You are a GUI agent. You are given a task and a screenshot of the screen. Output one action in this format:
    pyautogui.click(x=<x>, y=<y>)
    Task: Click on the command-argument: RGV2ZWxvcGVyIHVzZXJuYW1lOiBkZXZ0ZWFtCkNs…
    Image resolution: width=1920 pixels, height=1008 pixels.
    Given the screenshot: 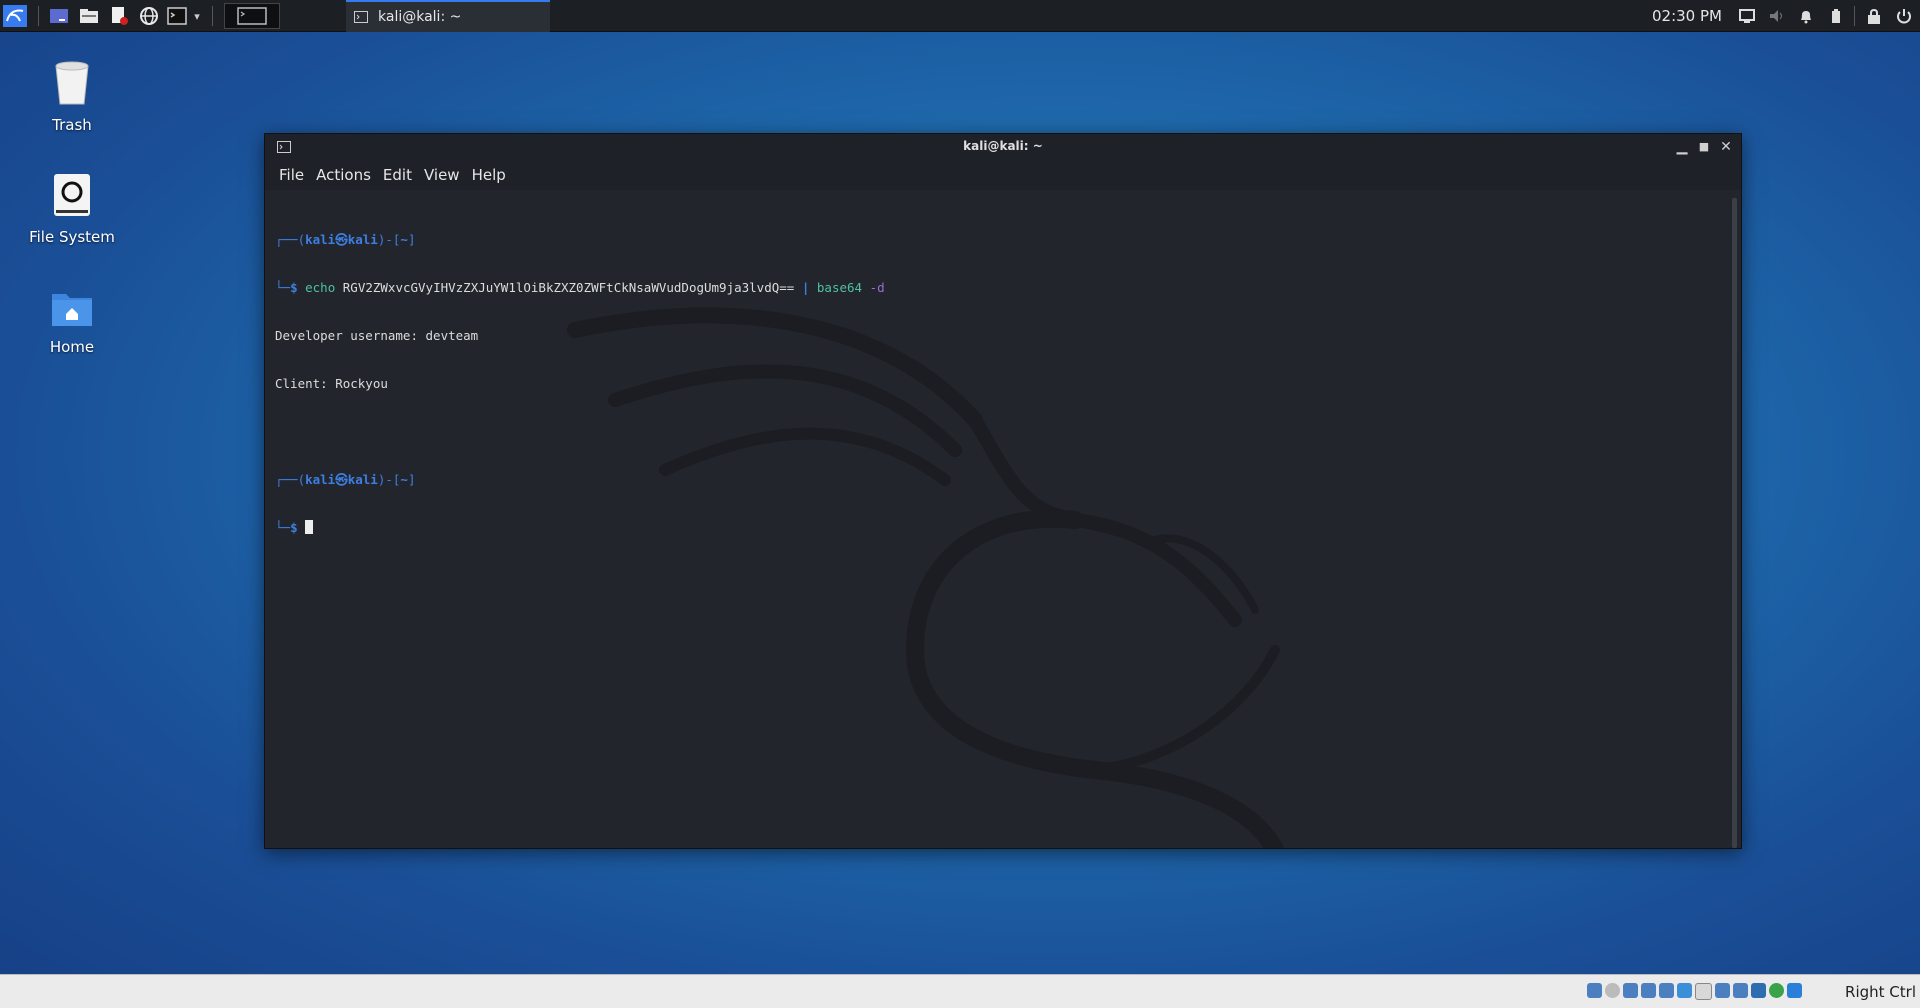 What is the action you would take?
    pyautogui.click(x=568, y=287)
    